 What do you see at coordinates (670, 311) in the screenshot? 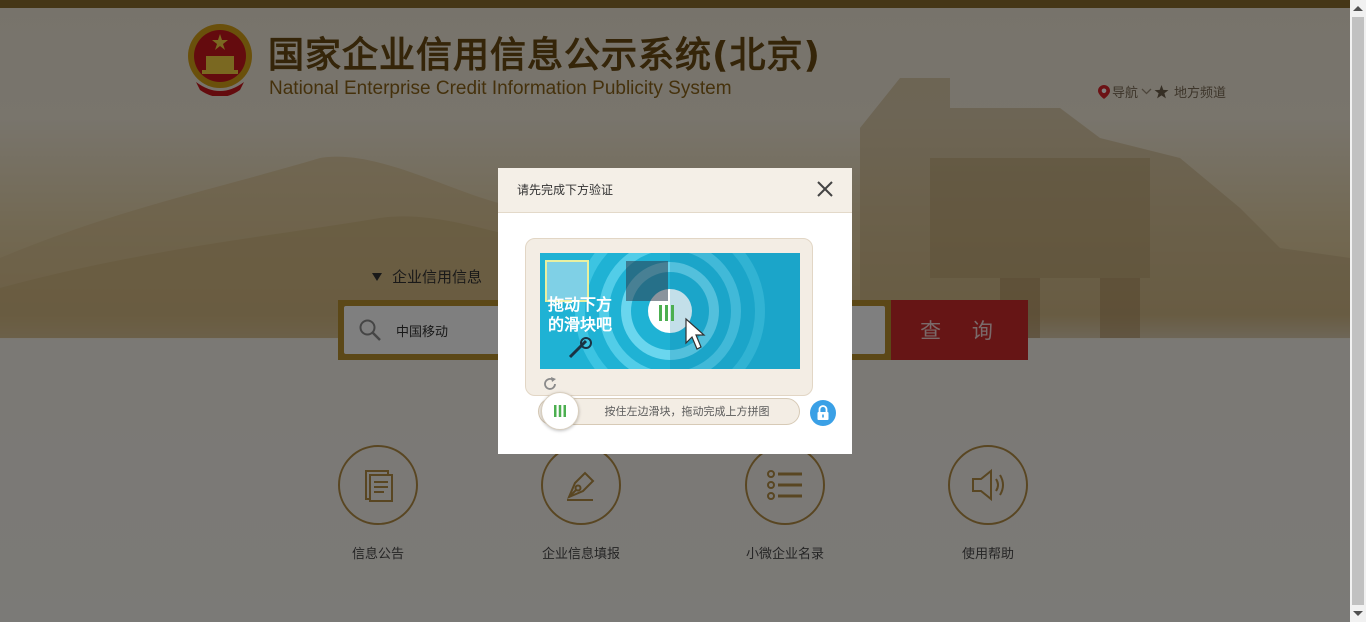
I see `captcha-puzzle-image: 拖动下方 的滑块吧` at bounding box center [670, 311].